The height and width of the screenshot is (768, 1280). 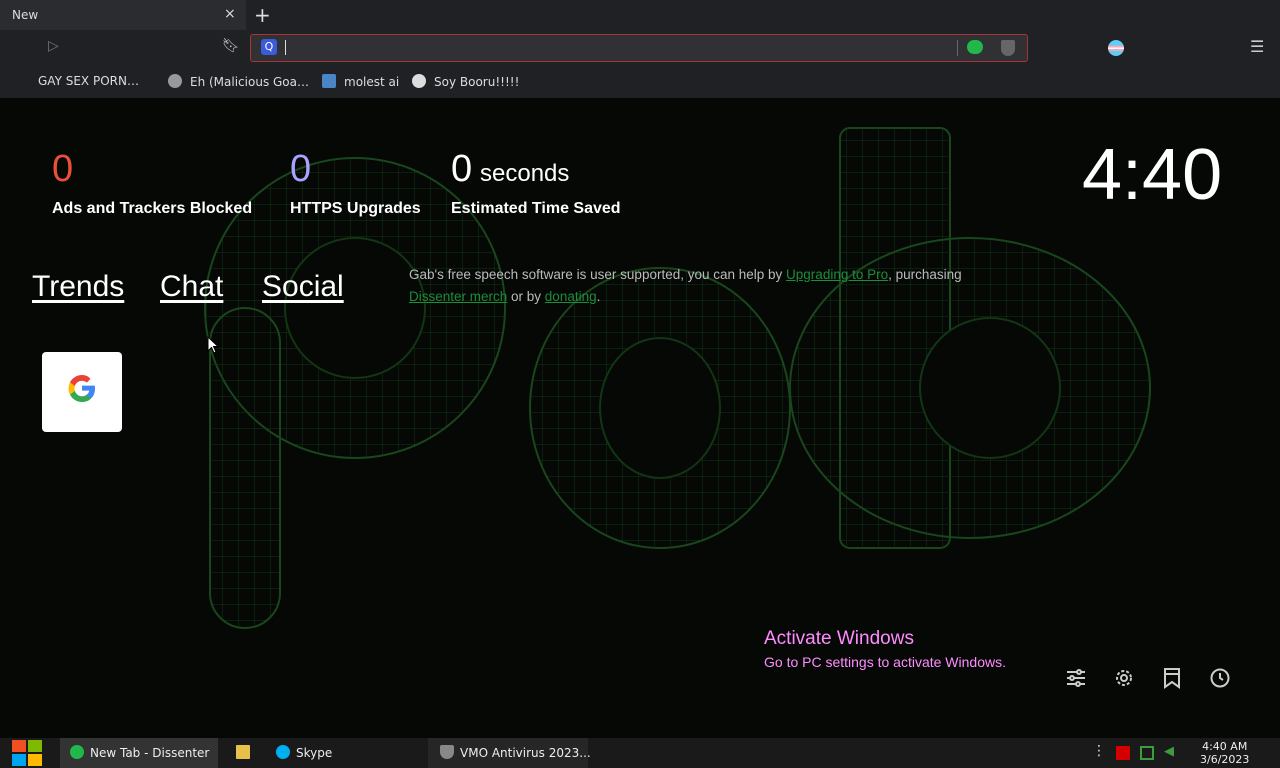 I want to click on support-text: or by, so click(x=526, y=296).